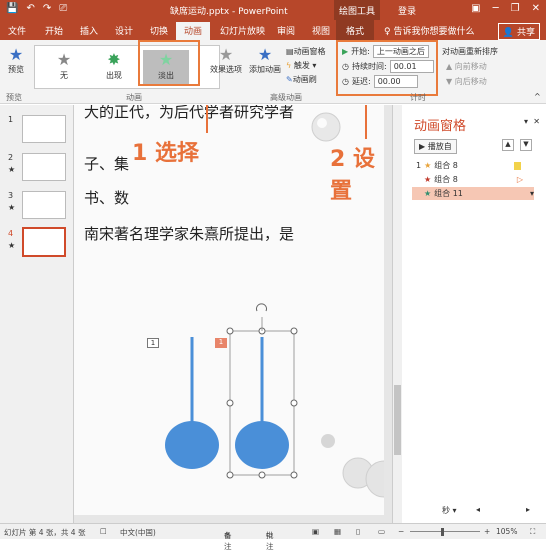  What do you see at coordinates (114, 59) in the screenshot?
I see `star-burst-icon: ✸` at bounding box center [114, 59].